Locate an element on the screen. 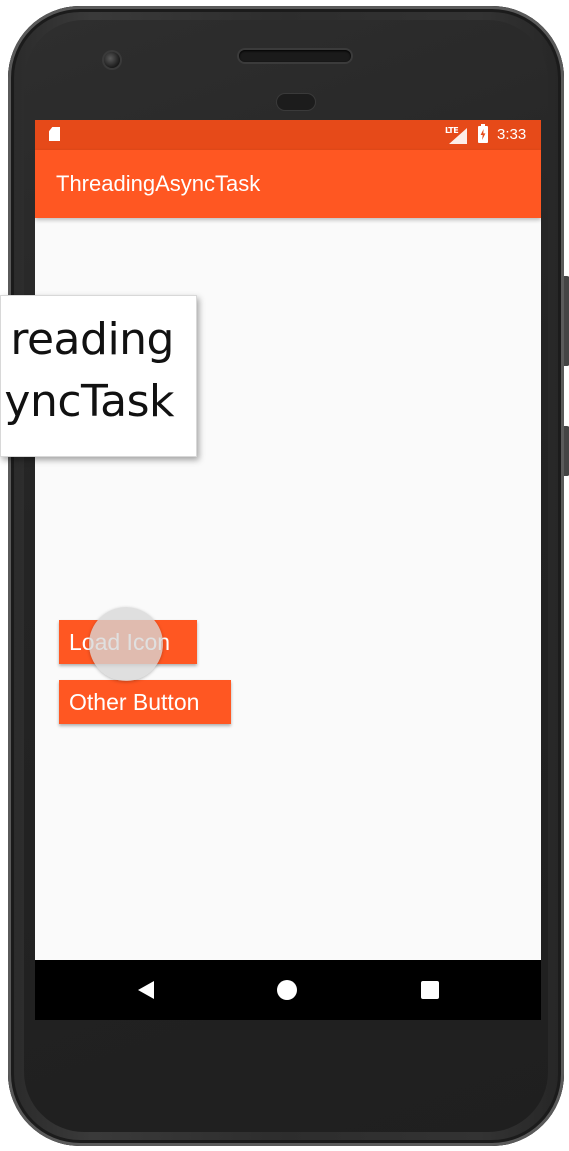 The height and width of the screenshot is (1151, 569). sd-card-icon is located at coordinates (54, 134).